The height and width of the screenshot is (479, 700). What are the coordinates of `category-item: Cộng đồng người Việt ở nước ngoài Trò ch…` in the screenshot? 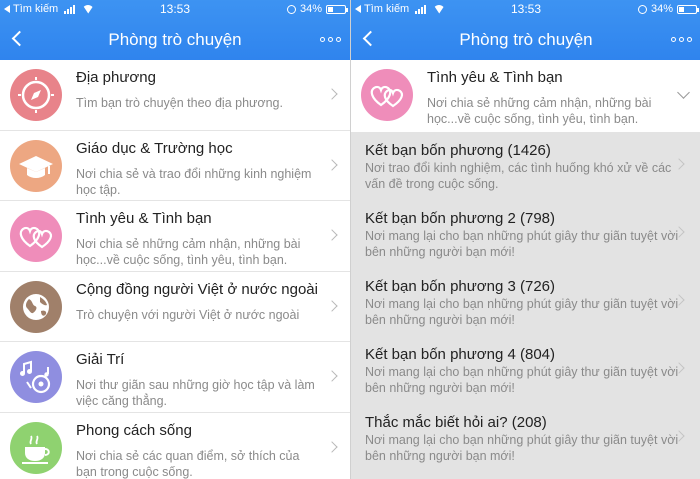 It's located at (175, 307).